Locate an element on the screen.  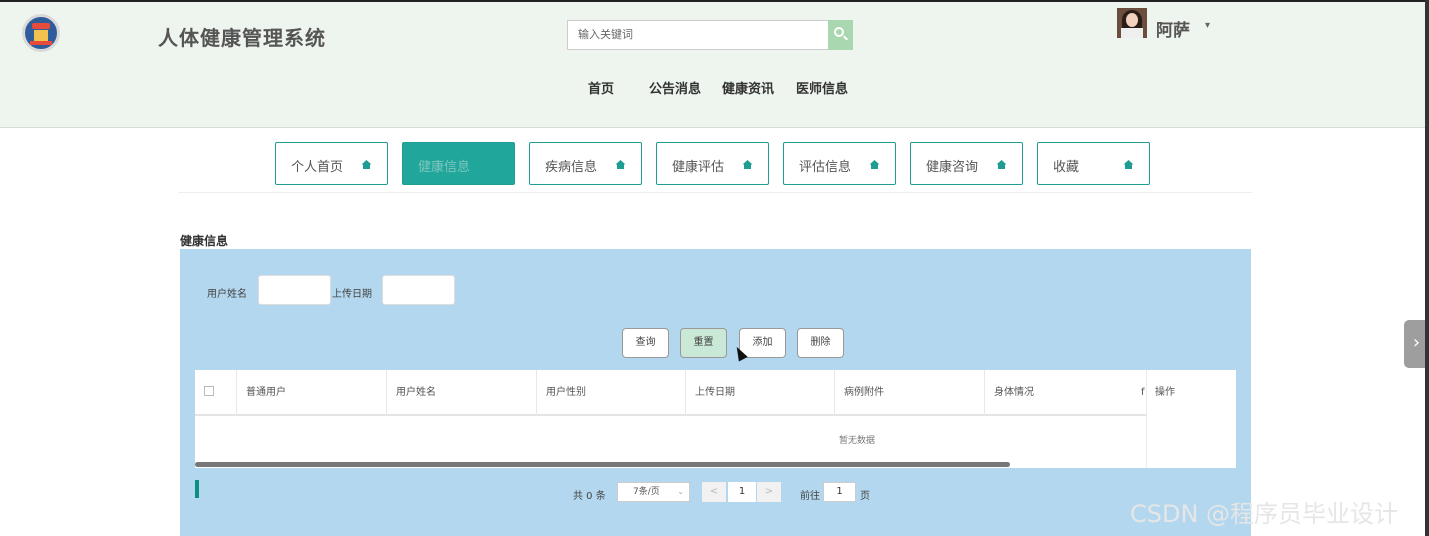
column-header: 身体情况 is located at coordinates (1065, 393).